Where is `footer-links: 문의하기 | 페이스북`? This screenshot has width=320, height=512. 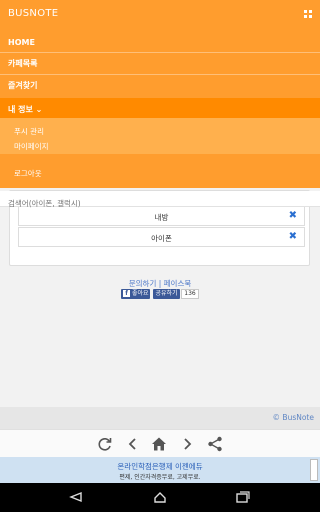
footer-links: 문의하기 | 페이스북 is located at coordinates (160, 283).